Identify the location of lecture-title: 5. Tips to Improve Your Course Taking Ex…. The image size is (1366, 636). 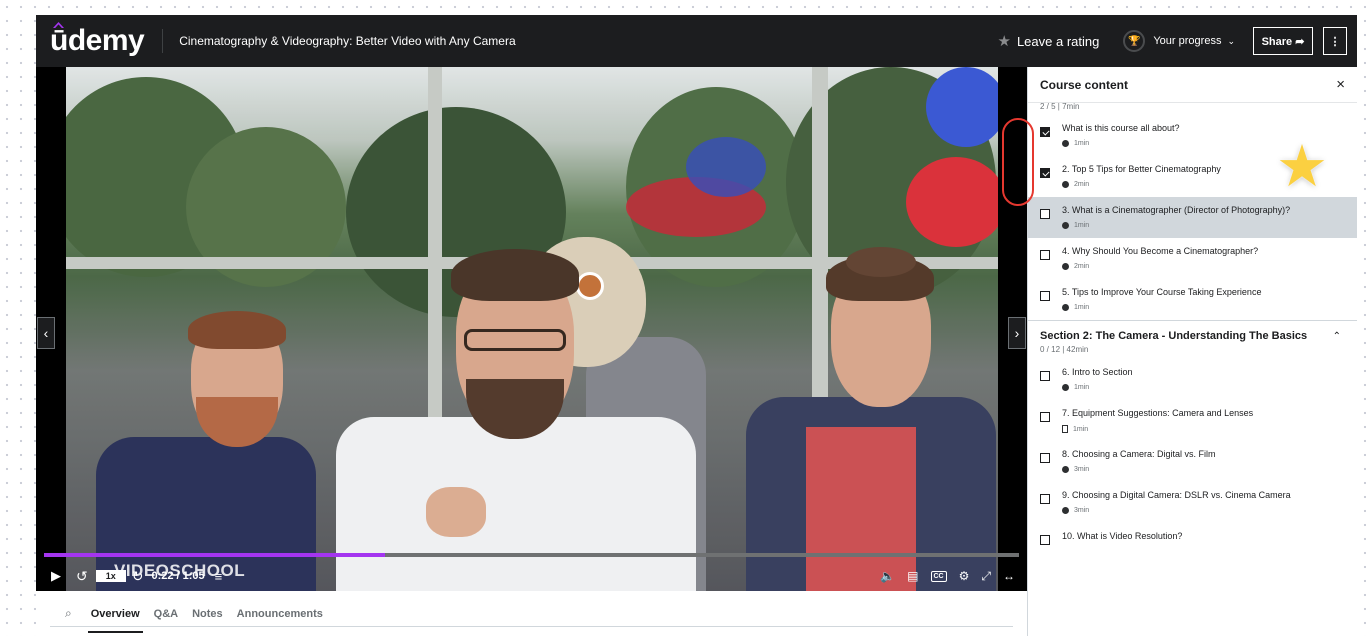
(1162, 292).